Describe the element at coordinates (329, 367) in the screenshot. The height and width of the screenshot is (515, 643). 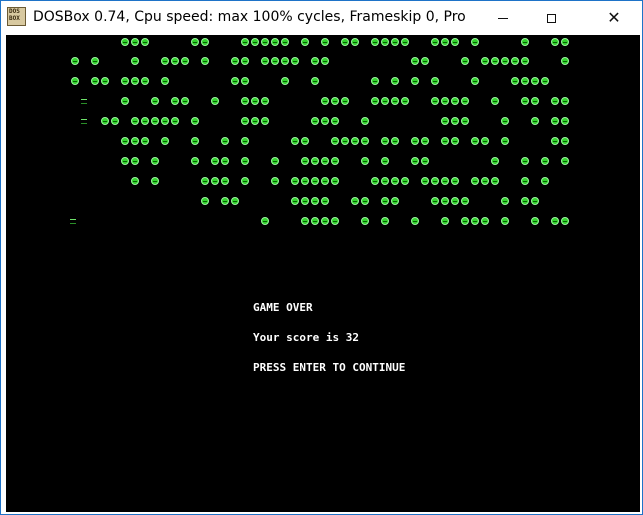
I see `continue-prompt: PRESS ENTER TO CONTINUE` at that location.